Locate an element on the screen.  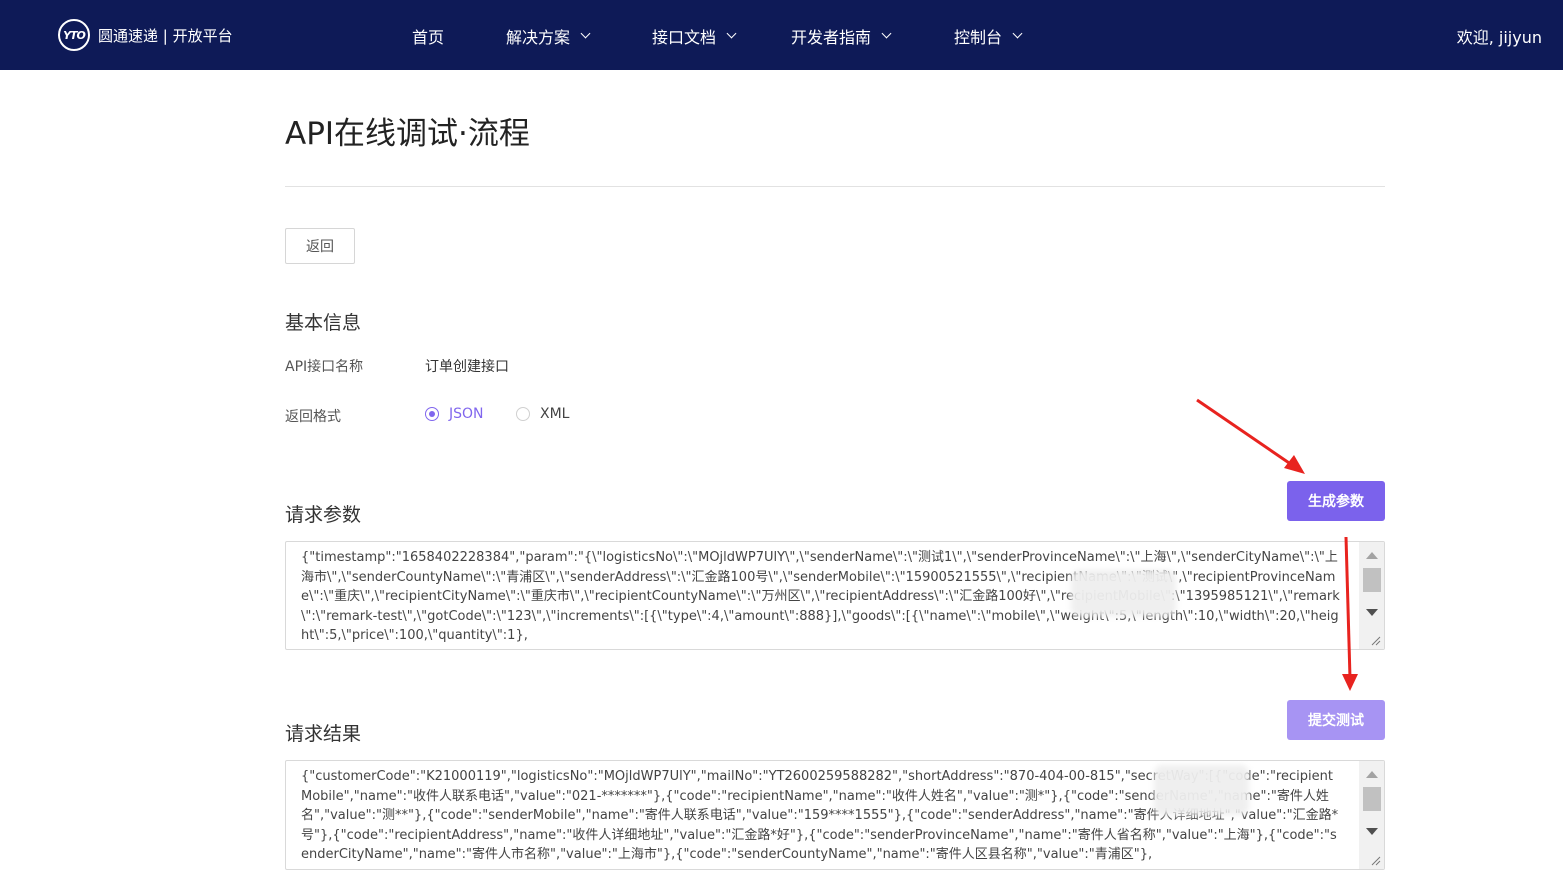
yto-logo-icon: YTO is located at coordinates (74, 35).